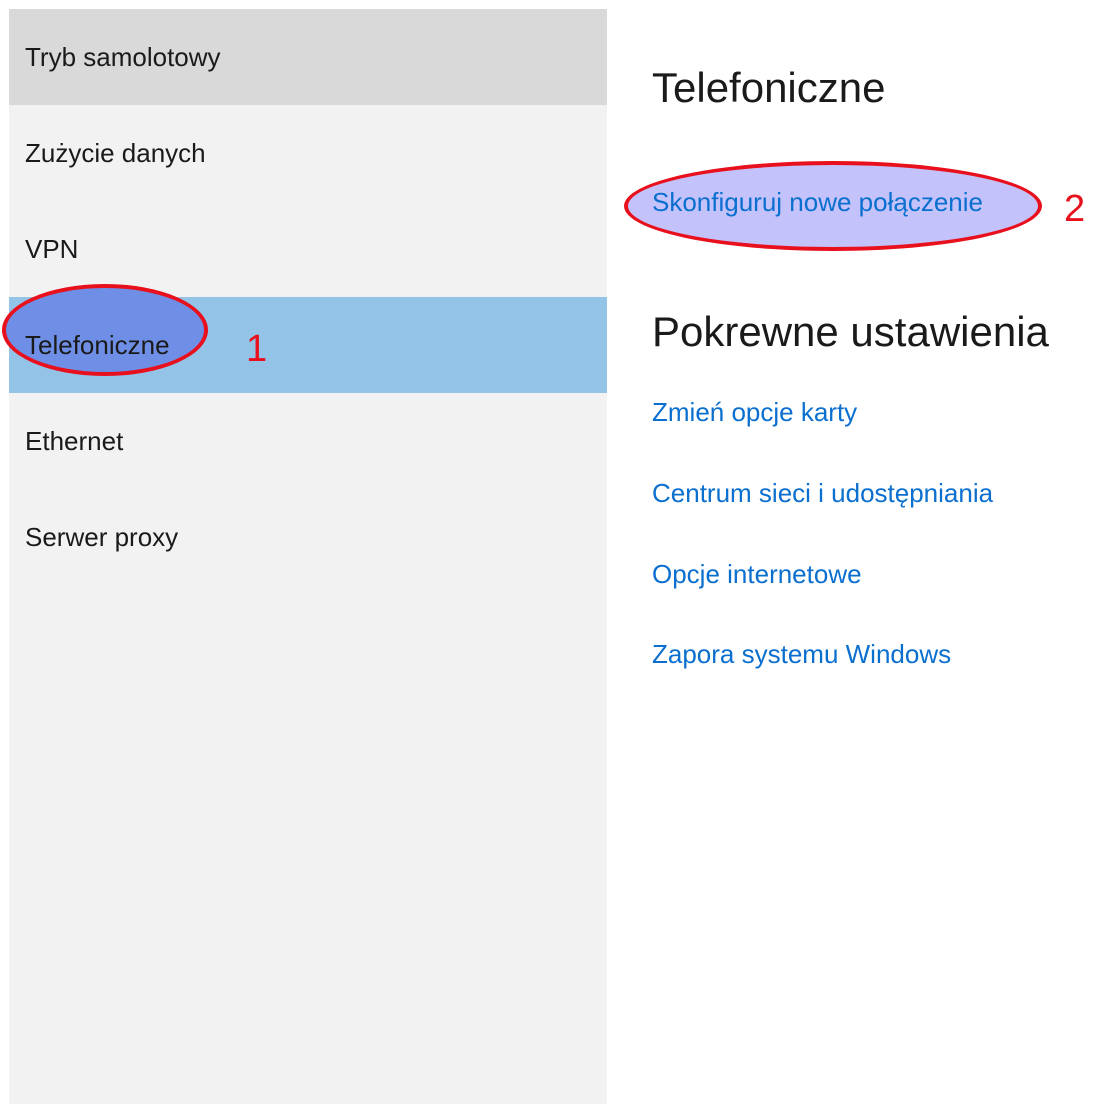  What do you see at coordinates (74, 440) in the screenshot?
I see `sidebar-item-label: Ethernet` at bounding box center [74, 440].